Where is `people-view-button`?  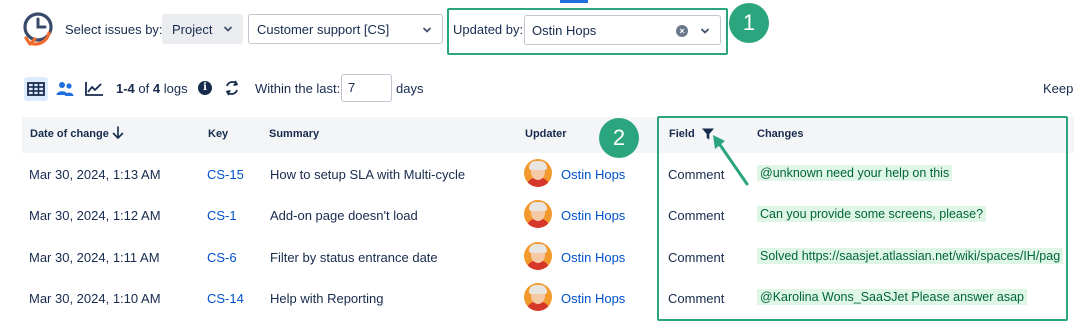
people-view-button is located at coordinates (65, 89).